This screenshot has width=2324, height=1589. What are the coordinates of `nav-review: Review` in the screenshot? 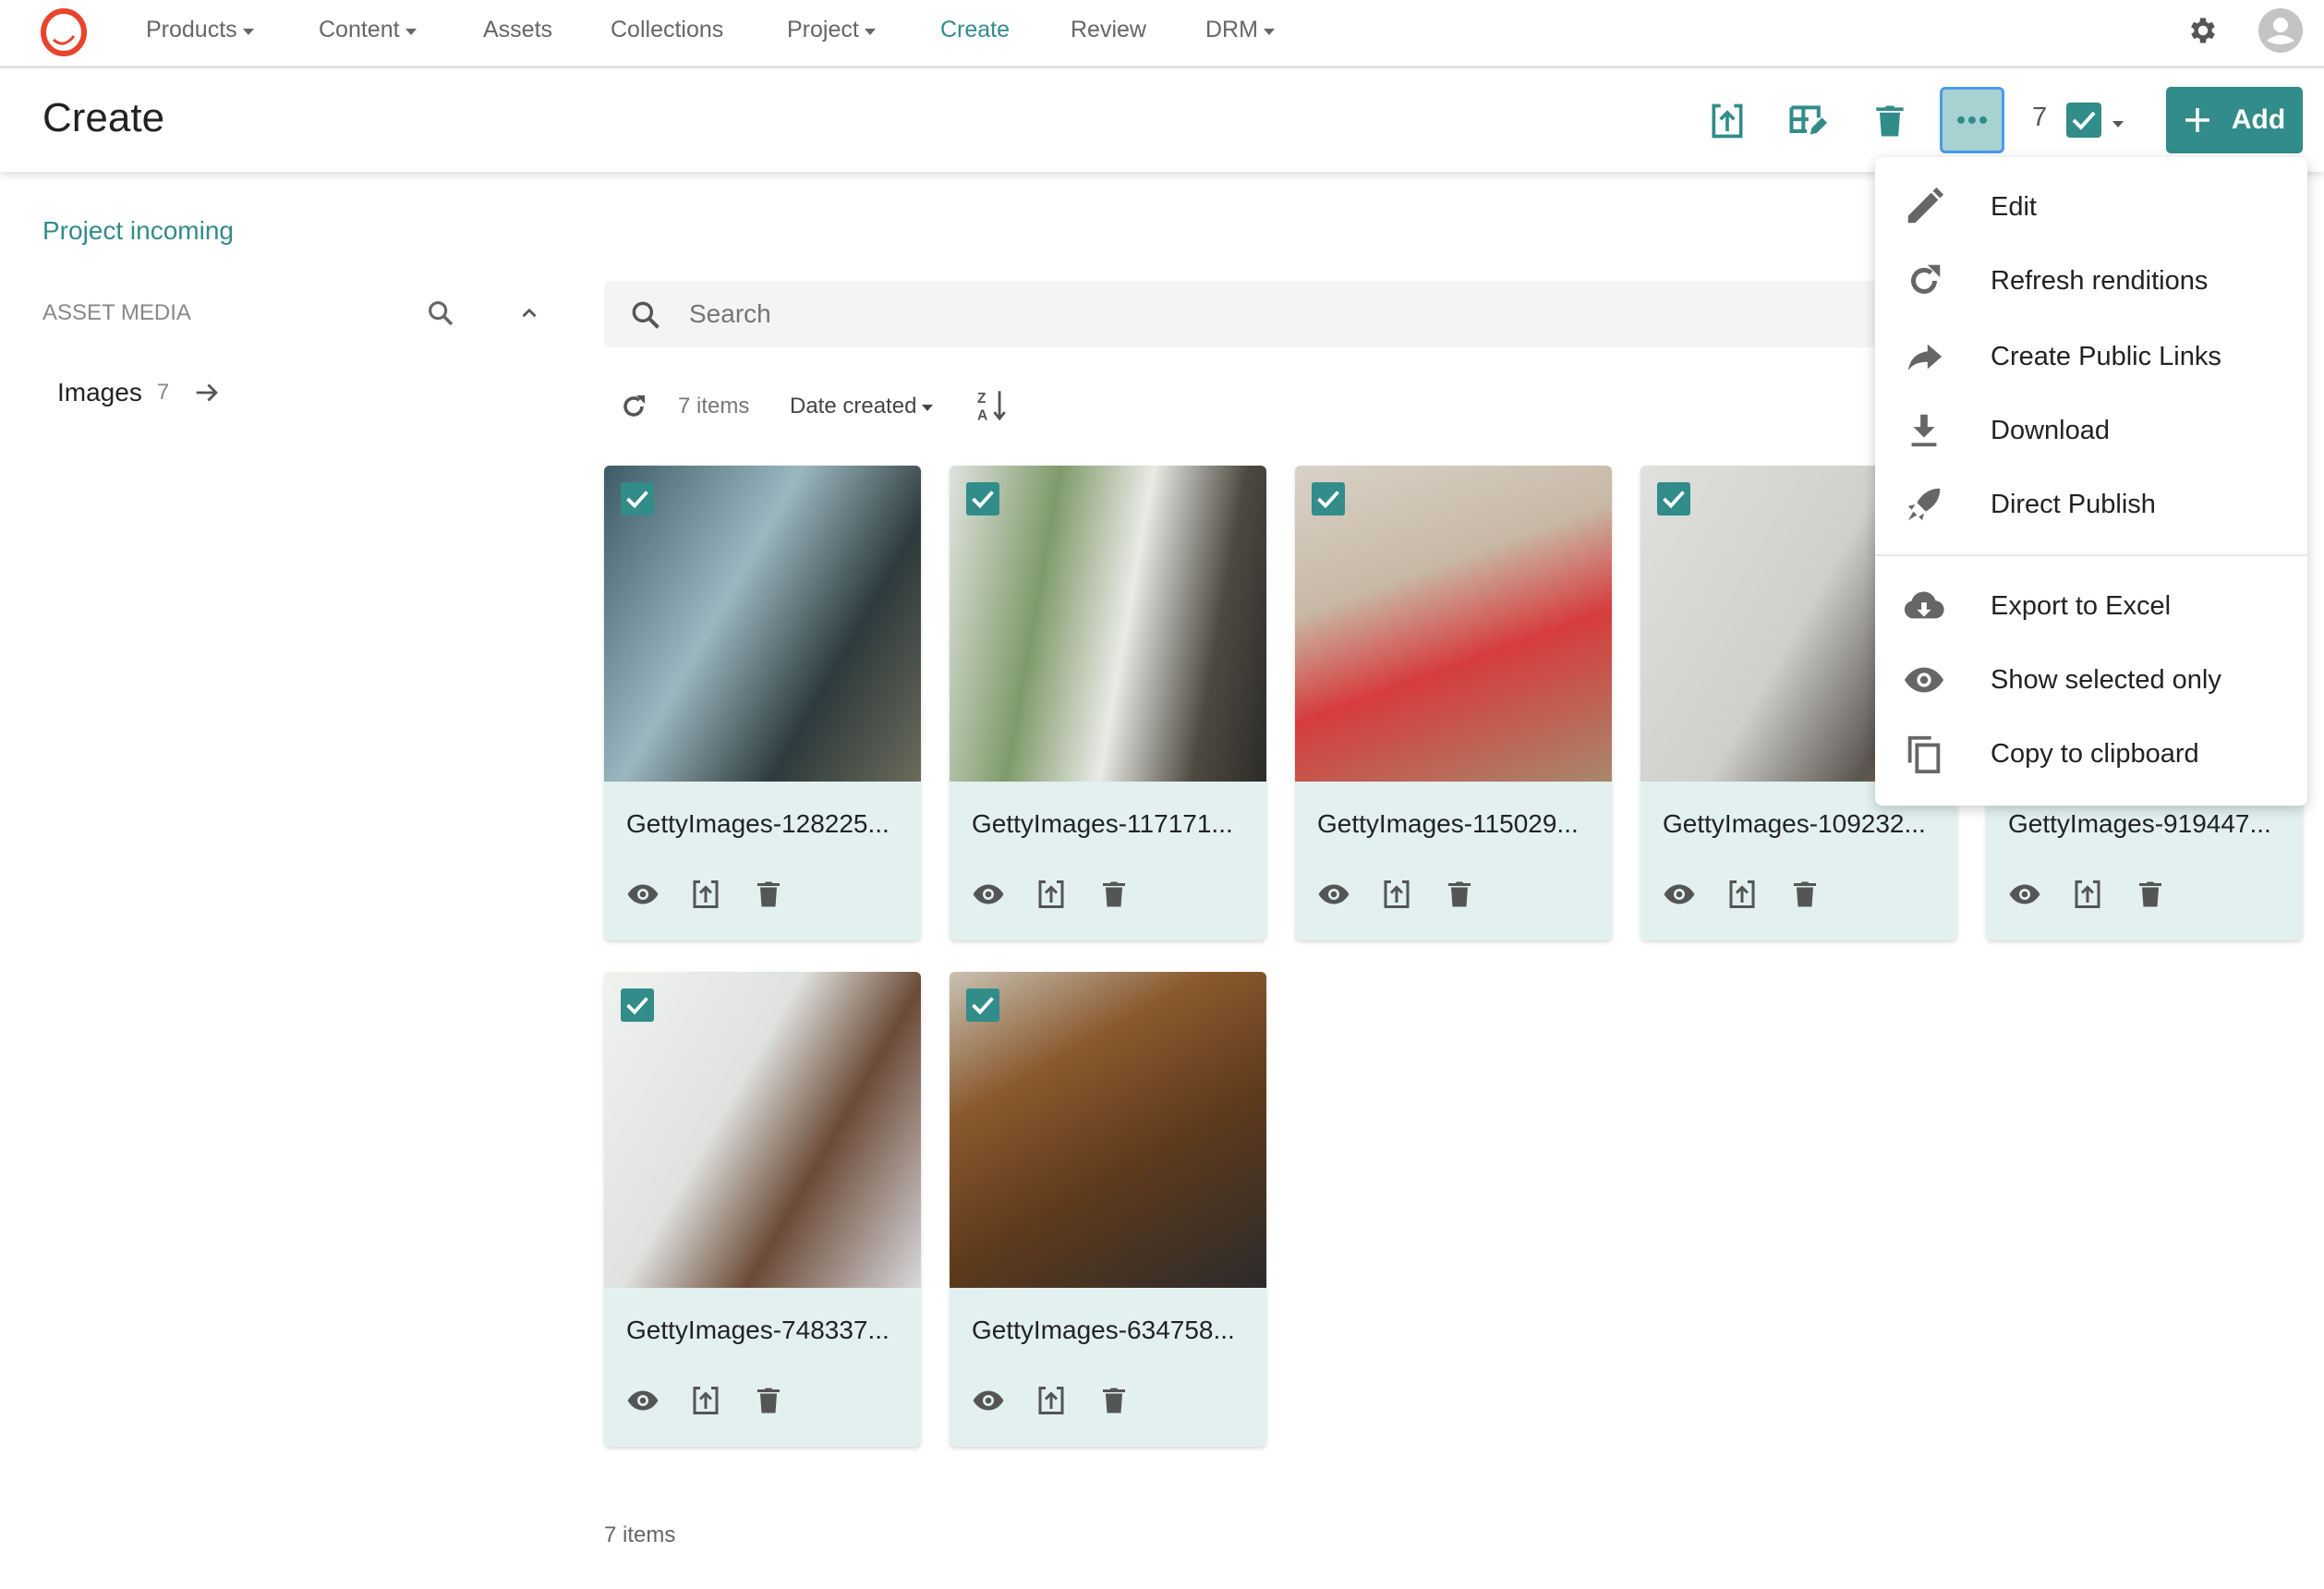 It's located at (1108, 30).